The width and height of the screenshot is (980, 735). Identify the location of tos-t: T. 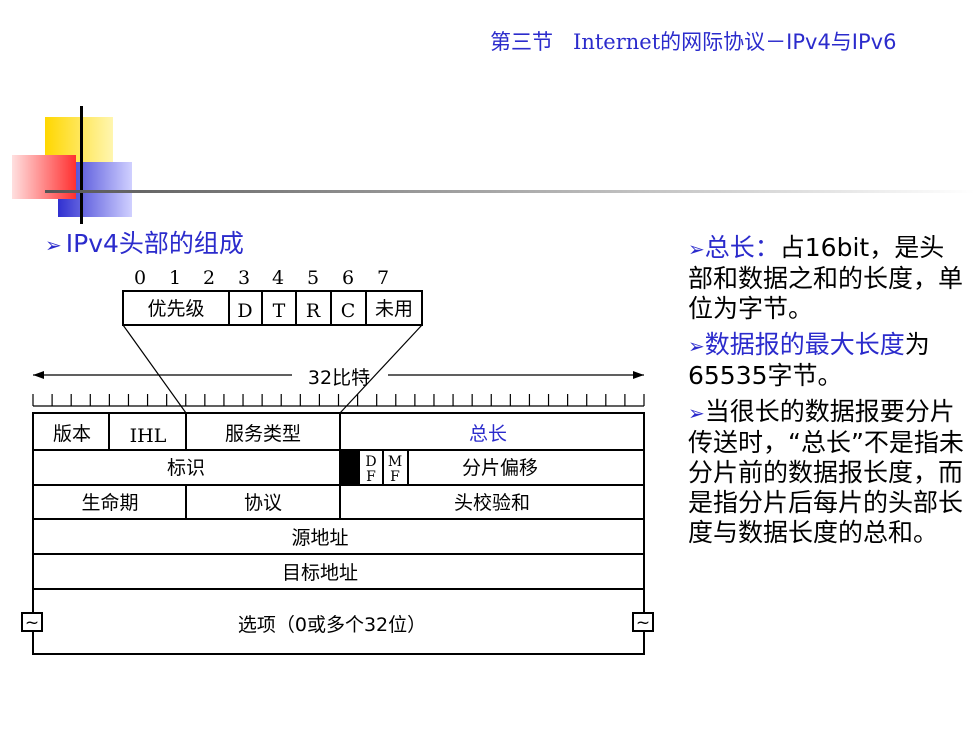
(279, 311).